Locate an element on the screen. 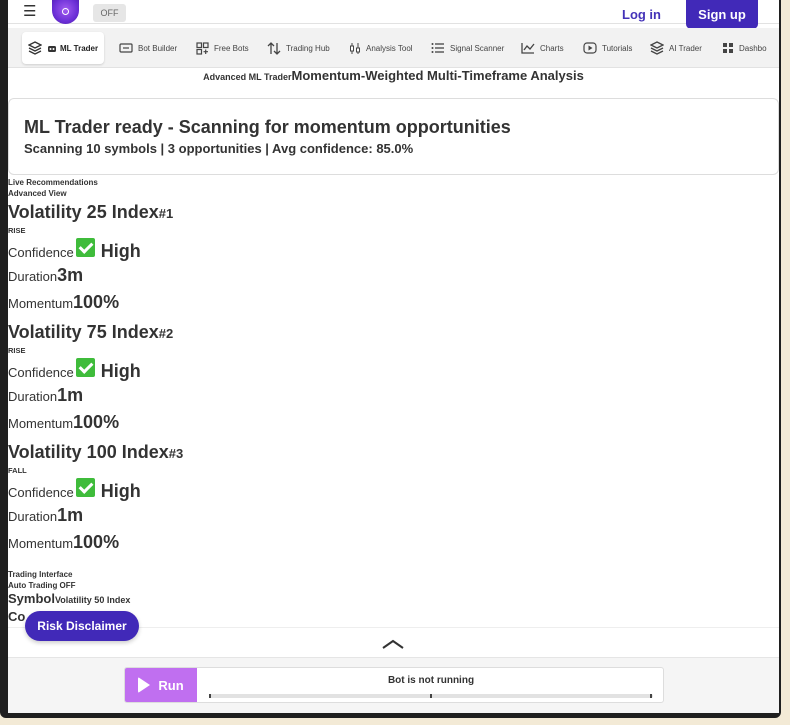 The height and width of the screenshot is (725, 790). brand-logo is located at coordinates (65, 12).